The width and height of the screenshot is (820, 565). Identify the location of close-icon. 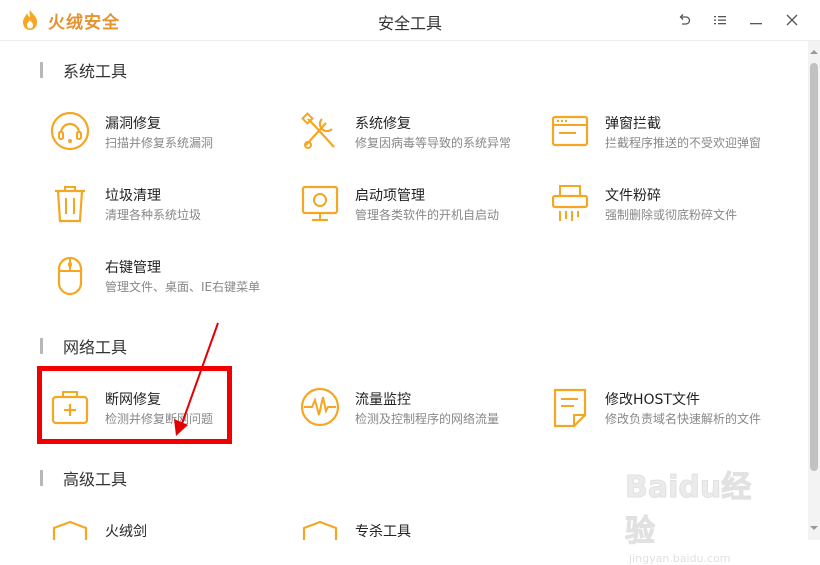
(792, 20).